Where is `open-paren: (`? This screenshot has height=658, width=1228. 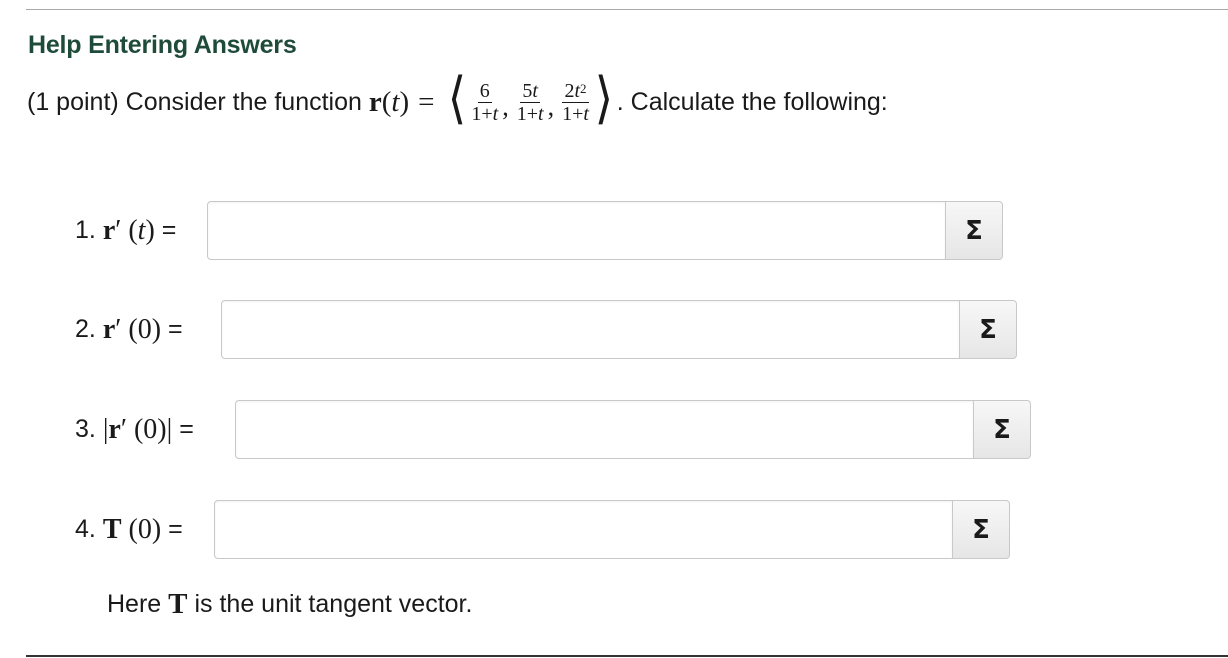
open-paren: ( is located at coordinates (386, 101).